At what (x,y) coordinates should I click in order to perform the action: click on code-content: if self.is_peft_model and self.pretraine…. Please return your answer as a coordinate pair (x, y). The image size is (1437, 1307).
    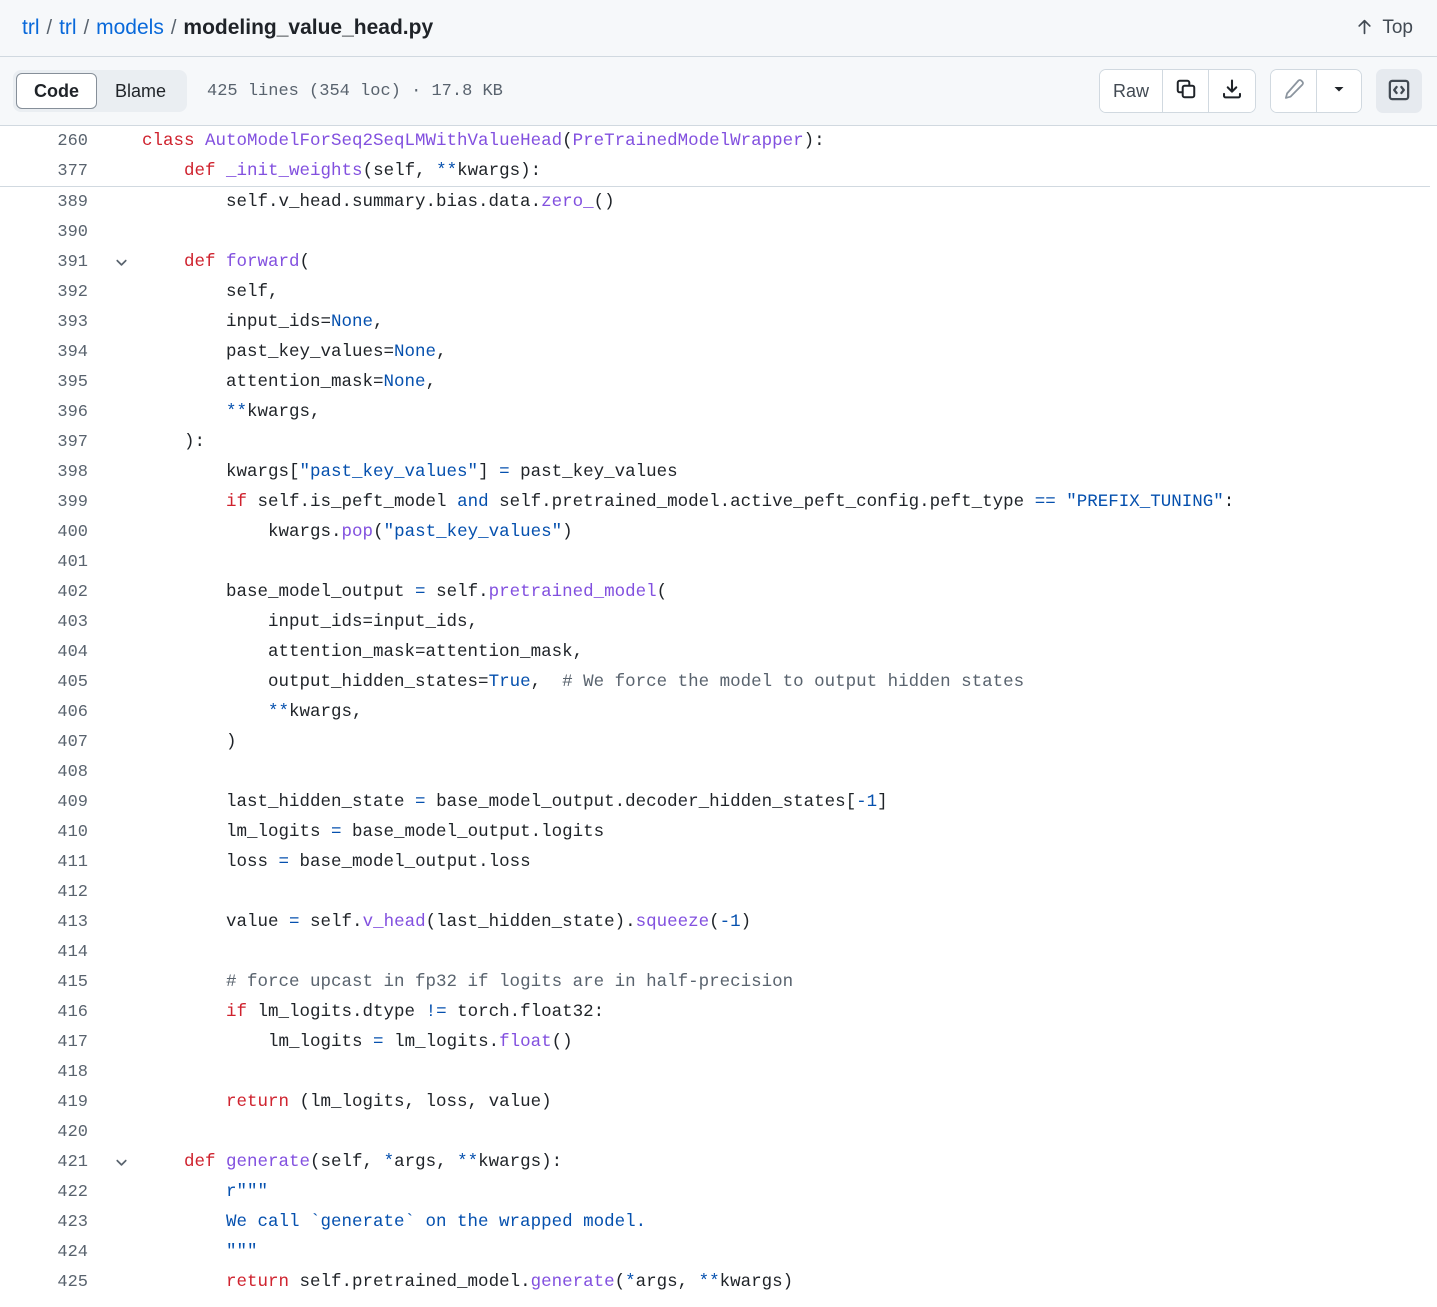
    Looking at the image, I should click on (786, 502).